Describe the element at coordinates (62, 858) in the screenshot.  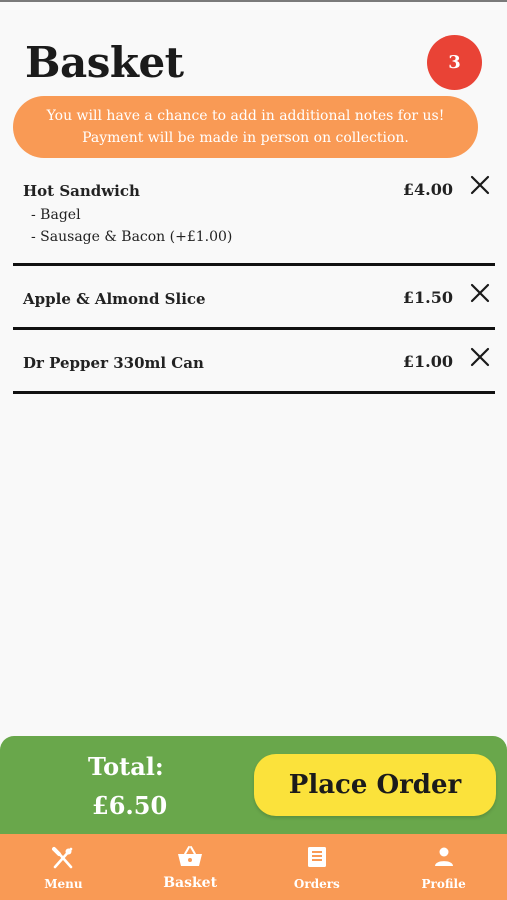
I see `utensils-icon` at that location.